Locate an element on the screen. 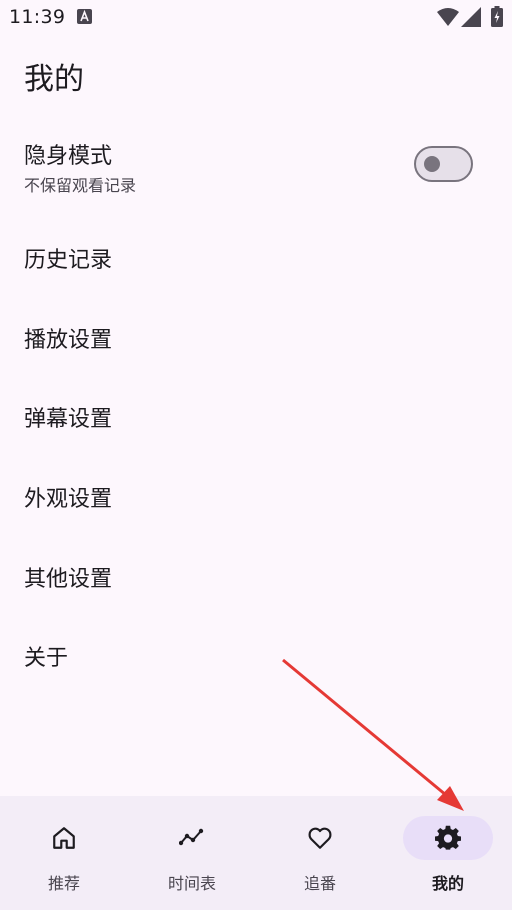 The width and height of the screenshot is (512, 910). nav-label: 追番 is located at coordinates (319, 883).